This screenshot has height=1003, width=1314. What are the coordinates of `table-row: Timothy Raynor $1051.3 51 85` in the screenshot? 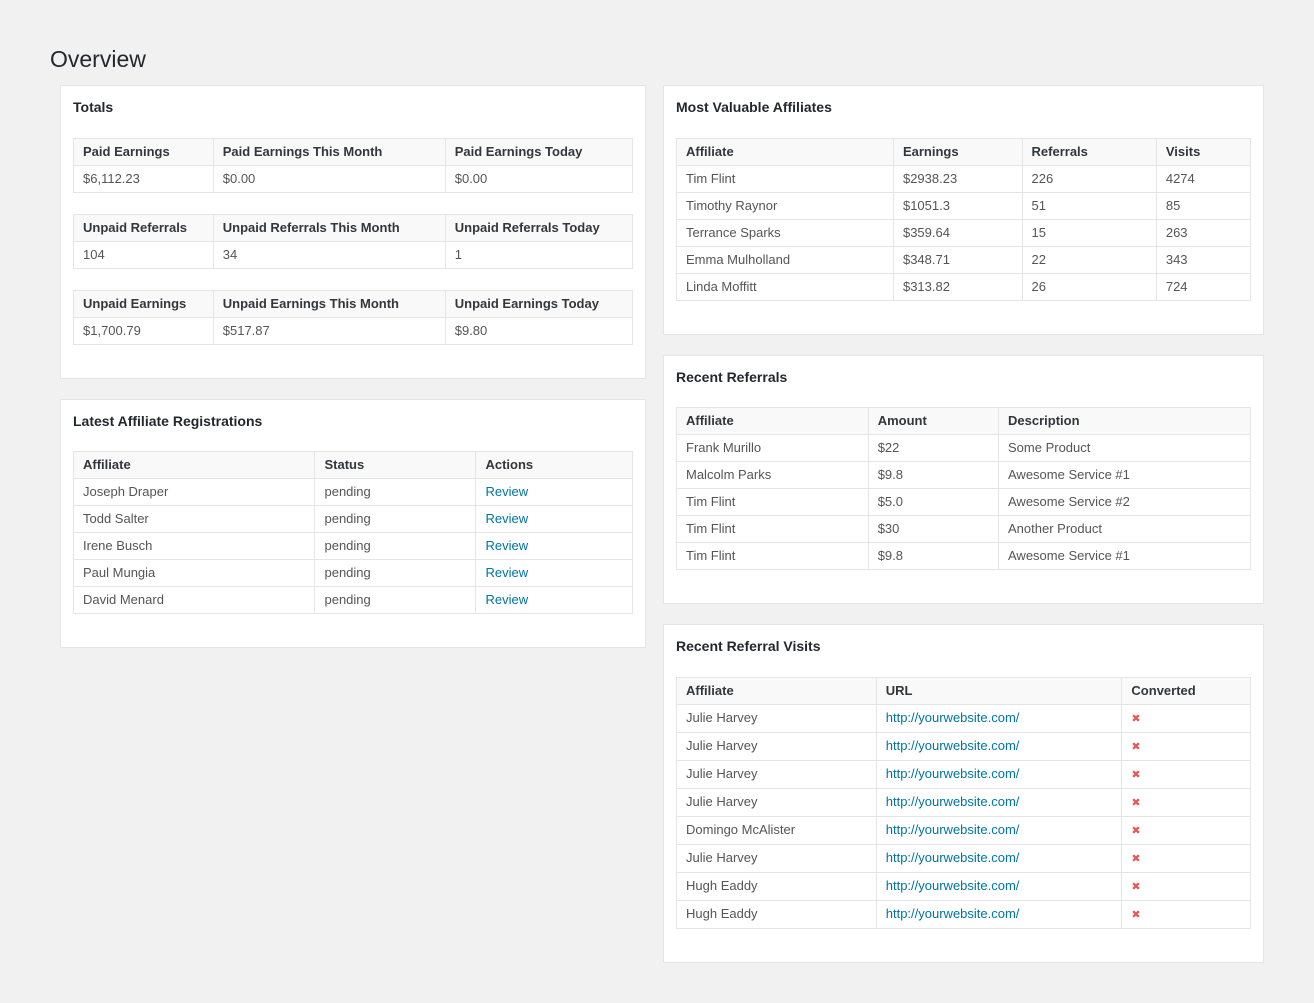 It's located at (964, 205).